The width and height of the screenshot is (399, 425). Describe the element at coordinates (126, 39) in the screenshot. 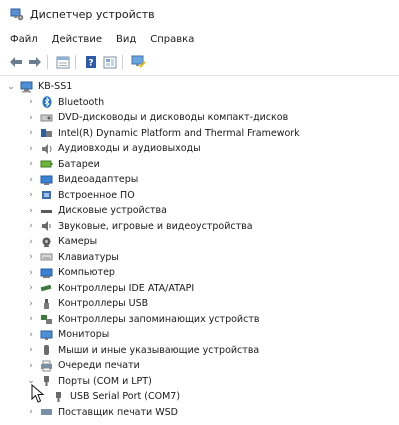

I see `menu-view: Вид` at that location.